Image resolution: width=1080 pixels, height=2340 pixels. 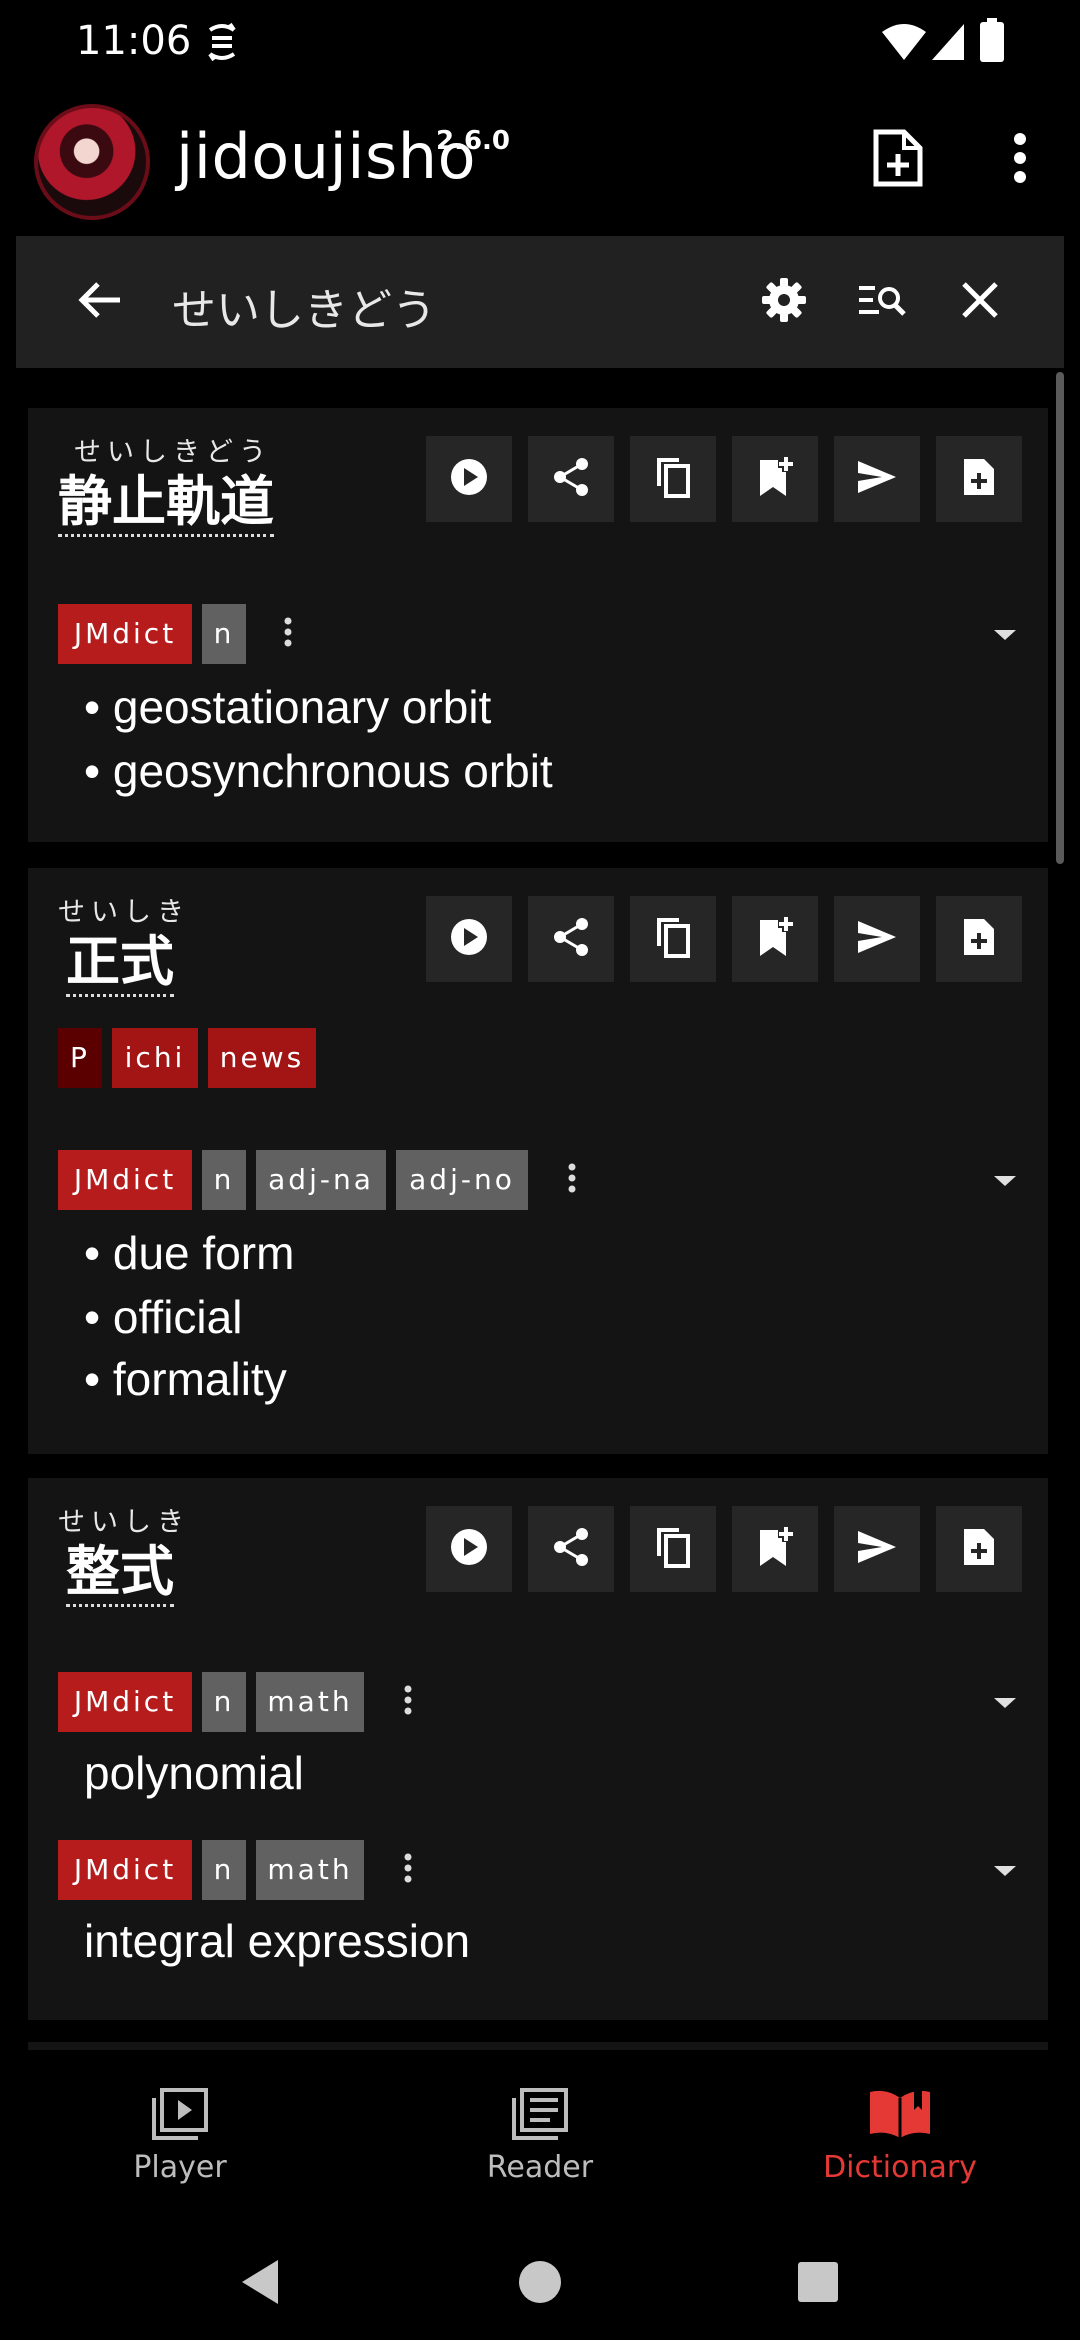 What do you see at coordinates (173, 452) in the screenshot?
I see `entry-reading: せいしきどう` at bounding box center [173, 452].